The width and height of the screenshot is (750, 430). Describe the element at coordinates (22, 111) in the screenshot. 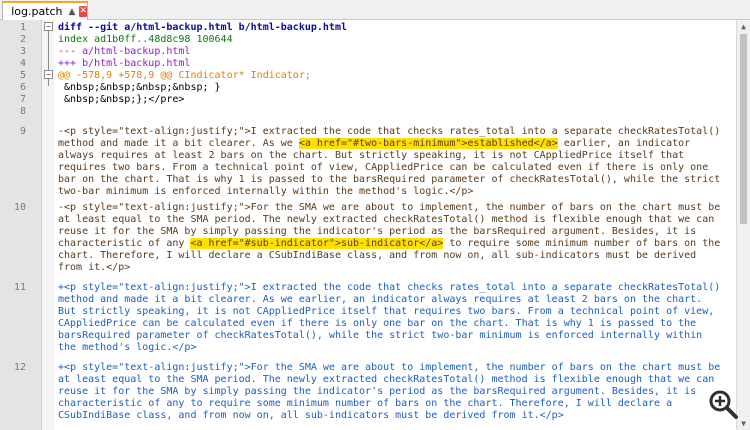

I see `line-number: 8` at that location.